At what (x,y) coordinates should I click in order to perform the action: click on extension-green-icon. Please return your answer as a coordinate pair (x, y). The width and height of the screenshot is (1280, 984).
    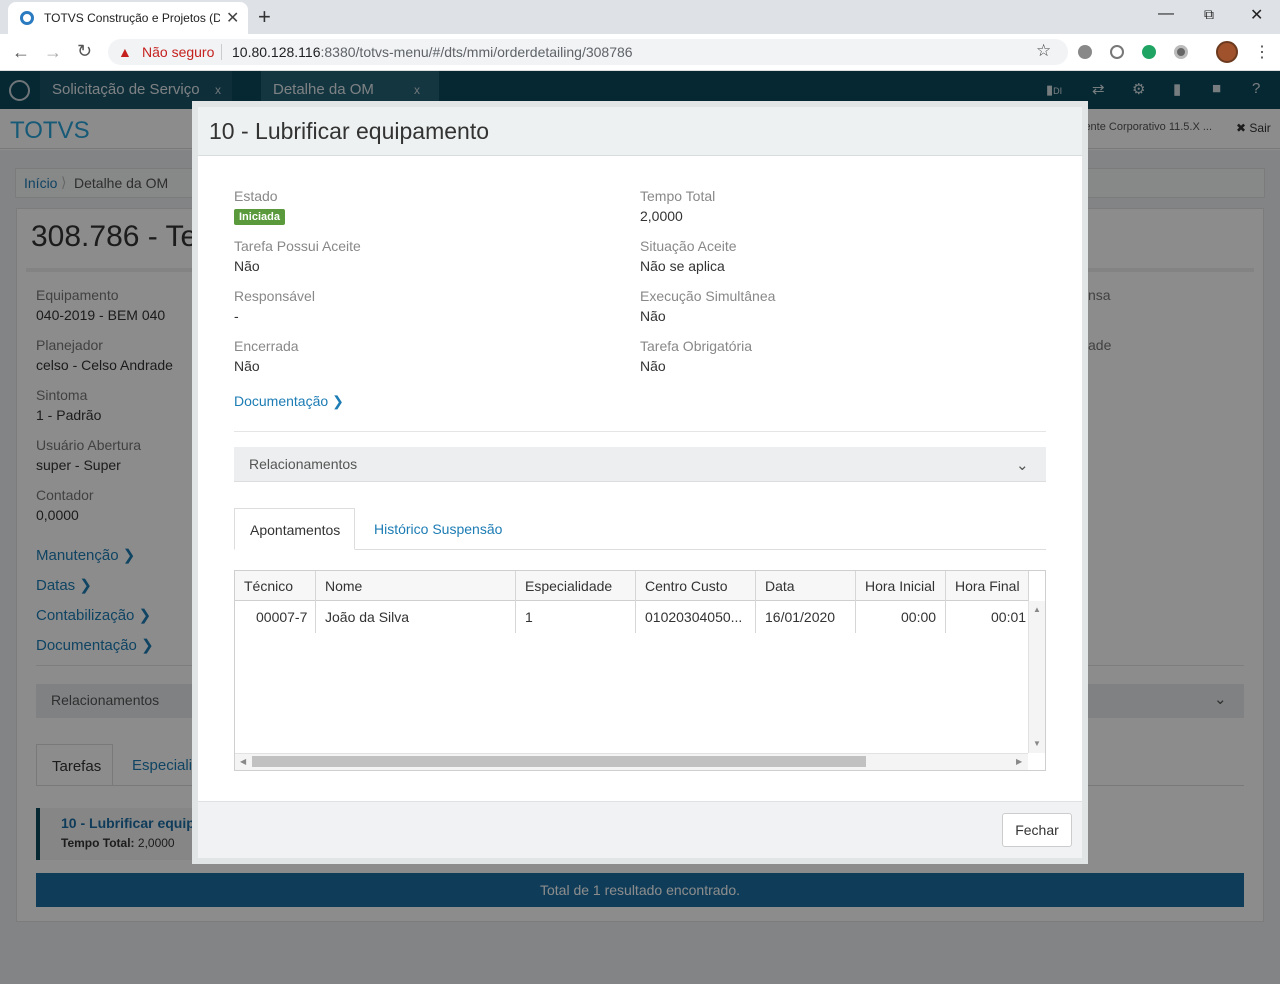
    Looking at the image, I should click on (1149, 52).